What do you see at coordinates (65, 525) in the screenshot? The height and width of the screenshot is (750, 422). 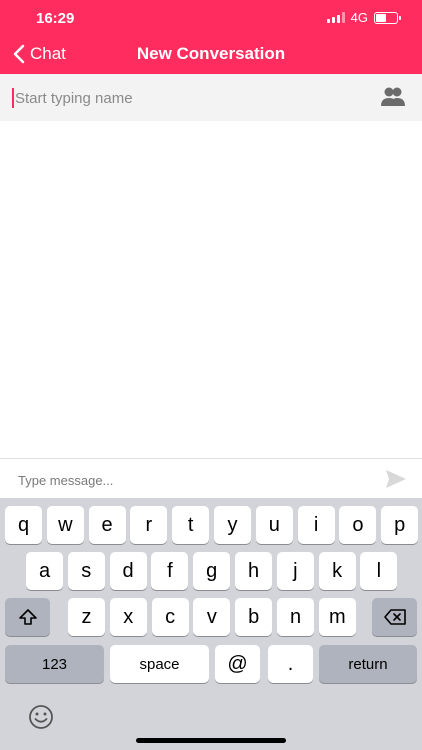 I see `key-w: w` at bounding box center [65, 525].